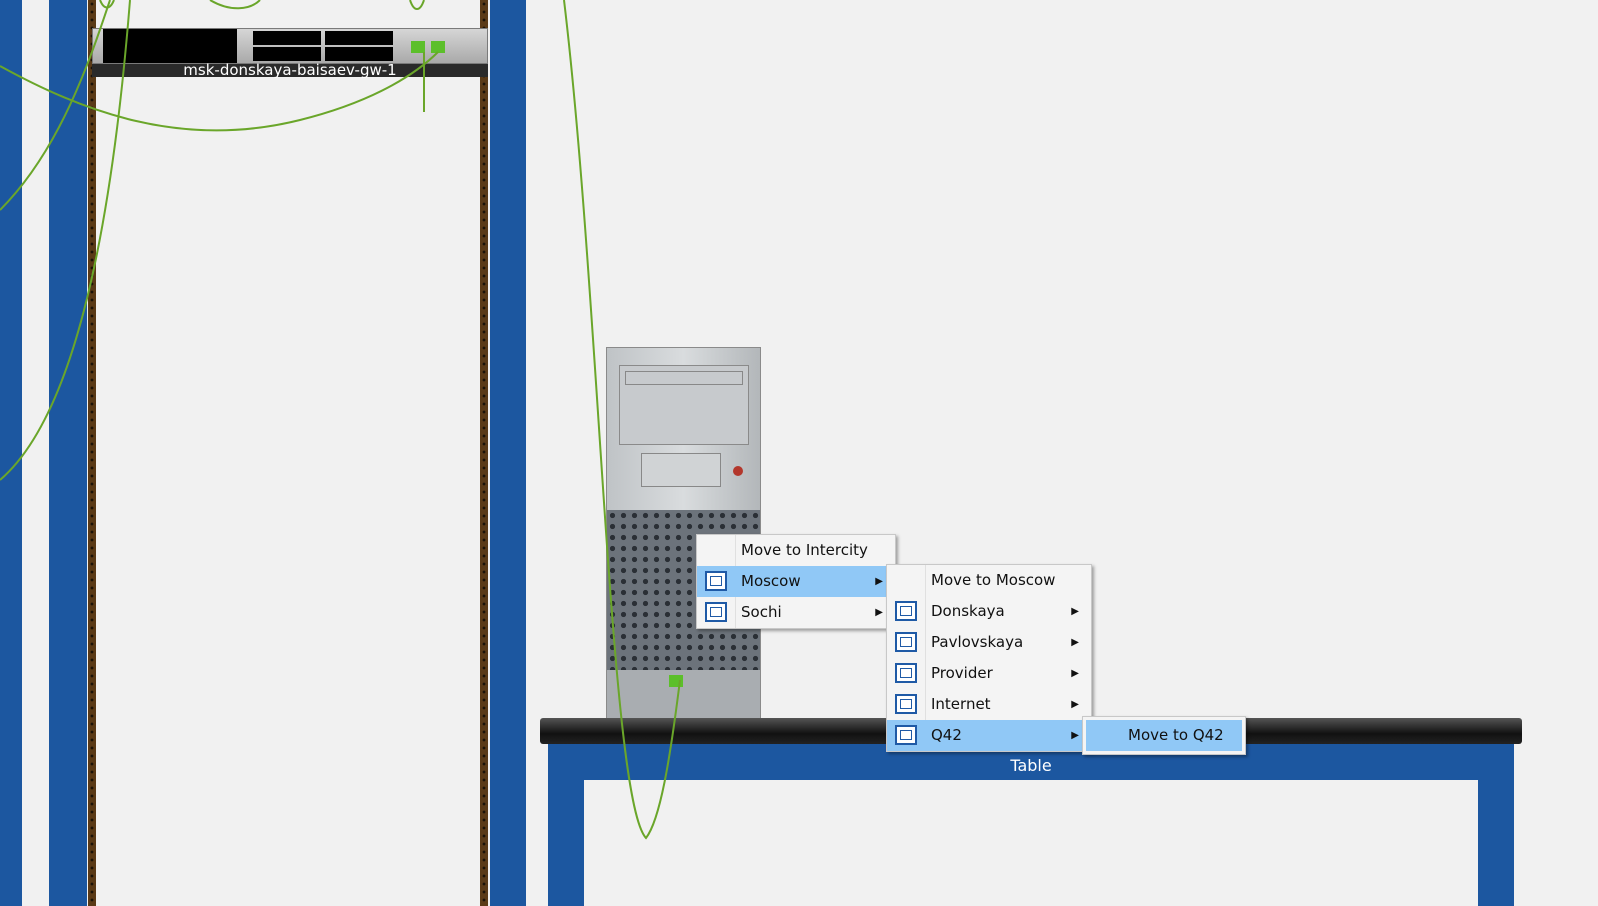 Image resolution: width=1598 pixels, height=906 pixels. I want to click on rack-post-left-outer, so click(11, 453).